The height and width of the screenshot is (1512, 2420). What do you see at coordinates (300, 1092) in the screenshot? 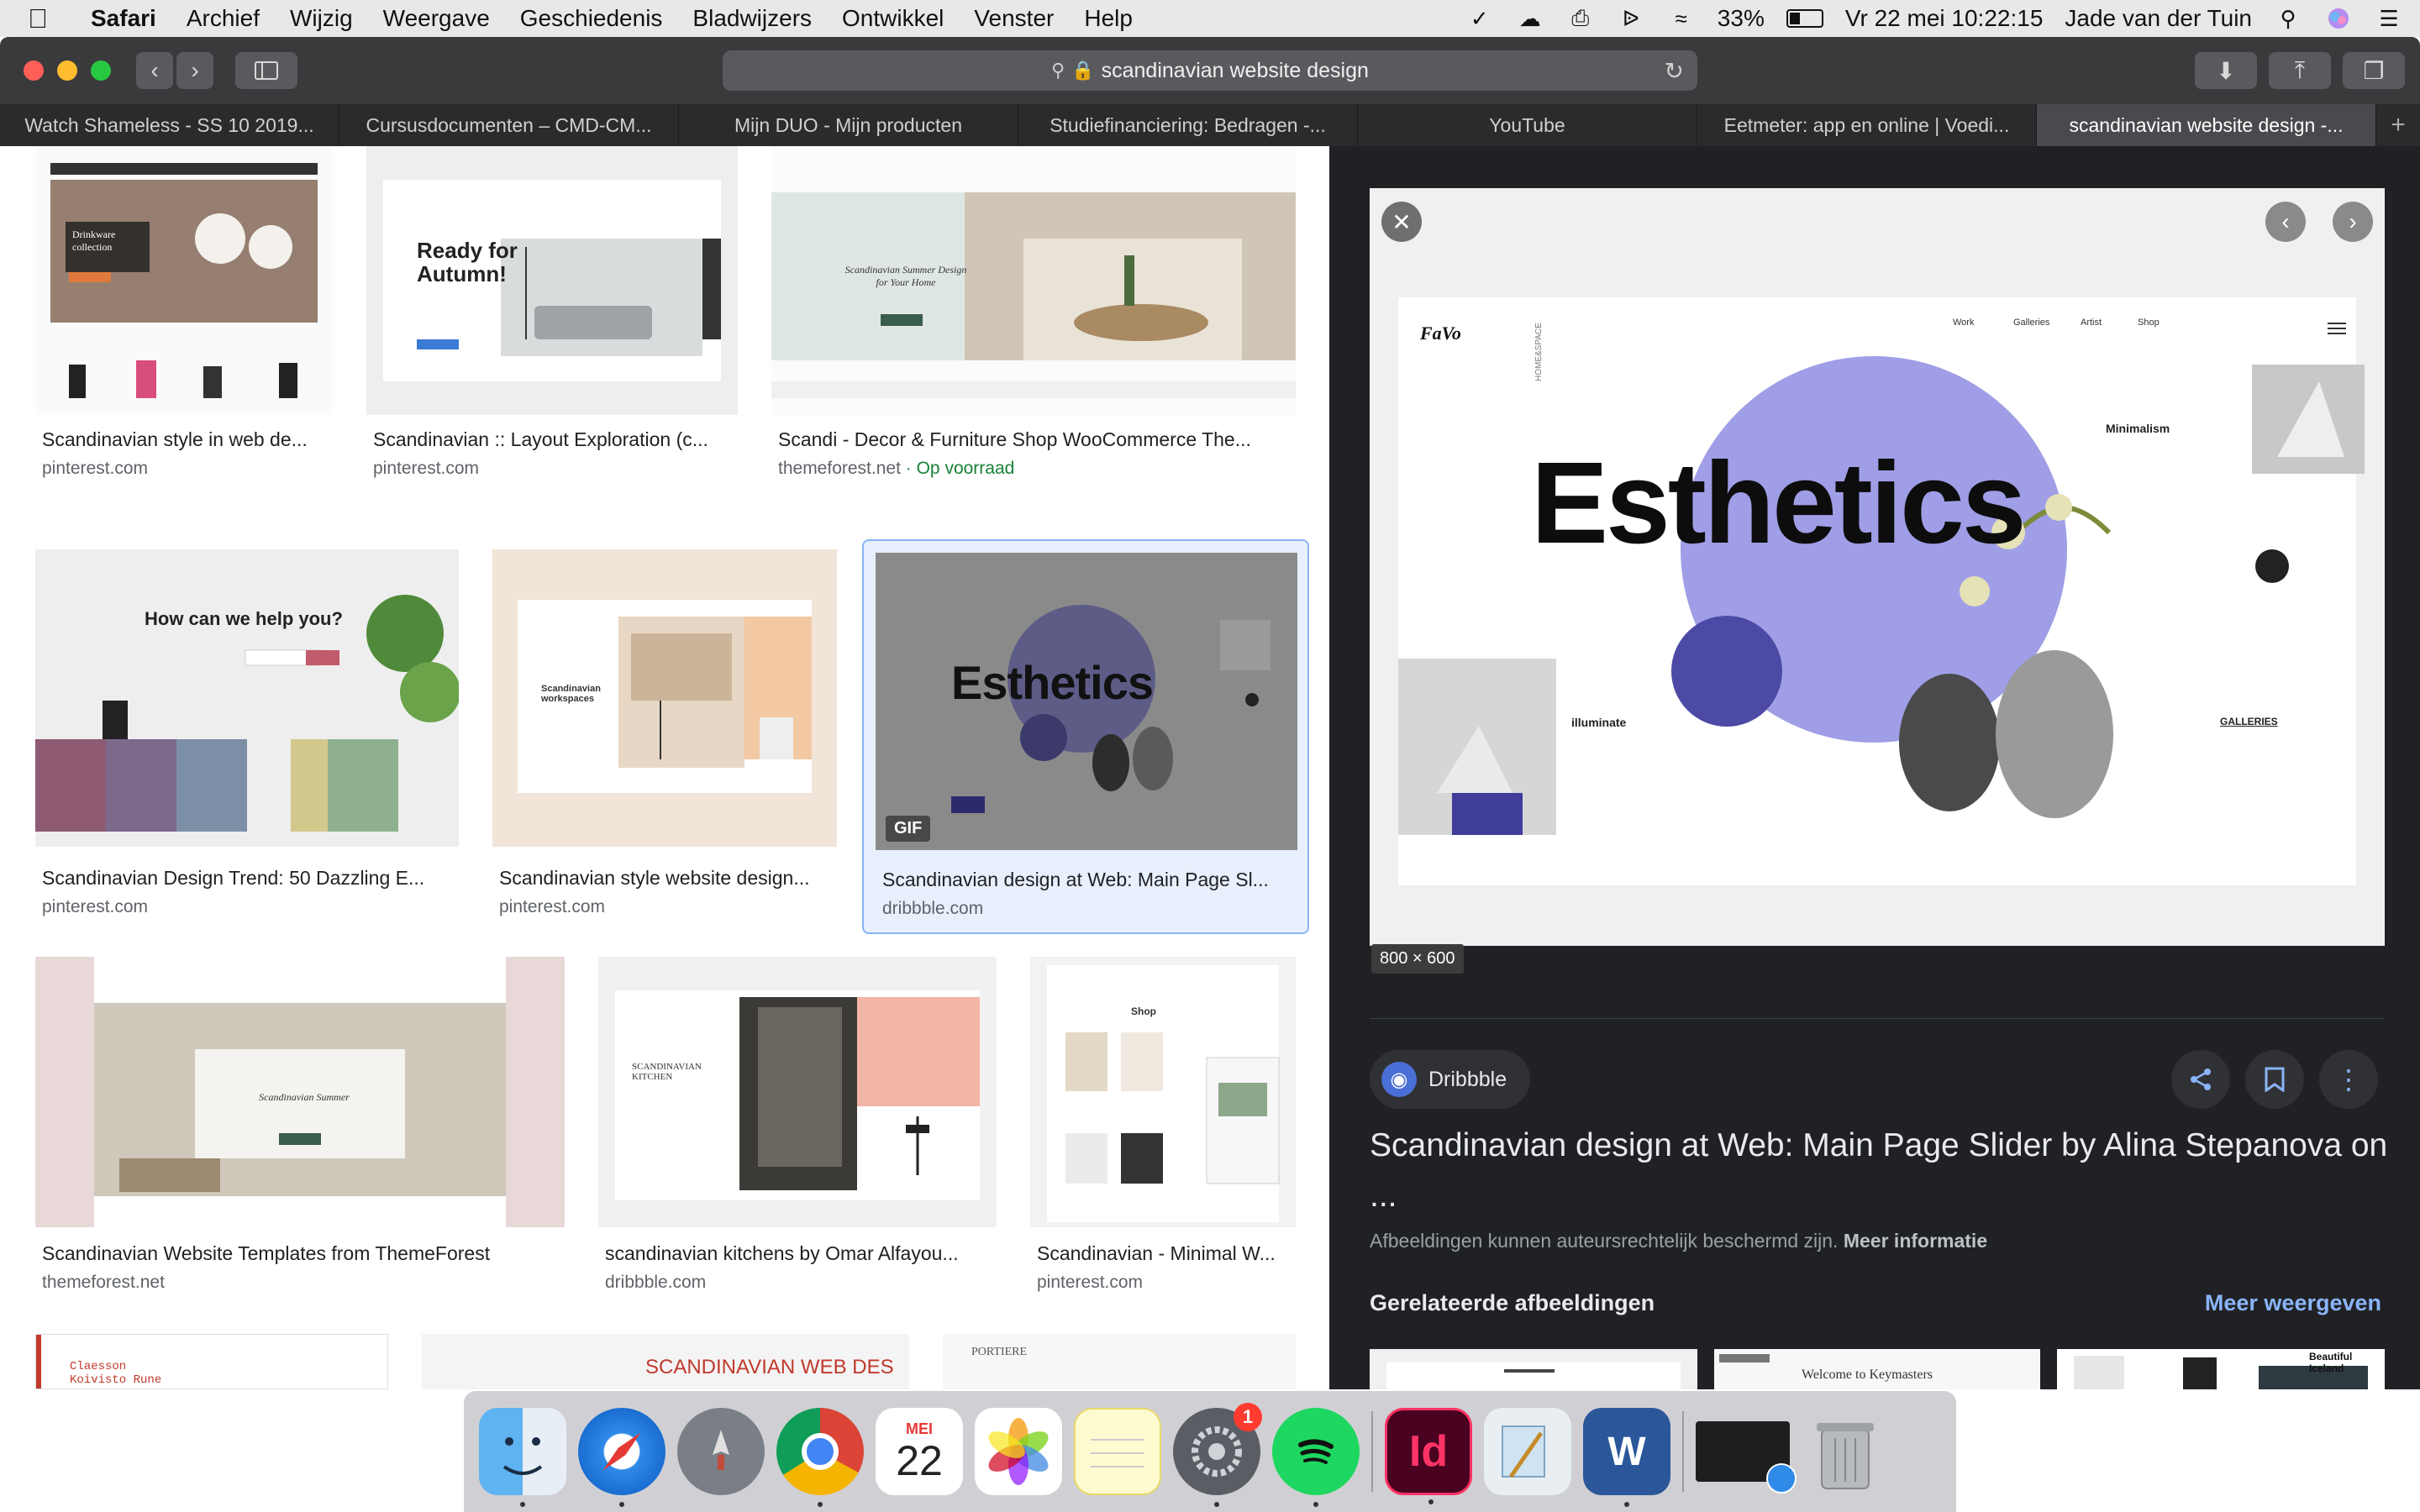
I see `result-thumbnail: Scandinavian Summer` at bounding box center [300, 1092].